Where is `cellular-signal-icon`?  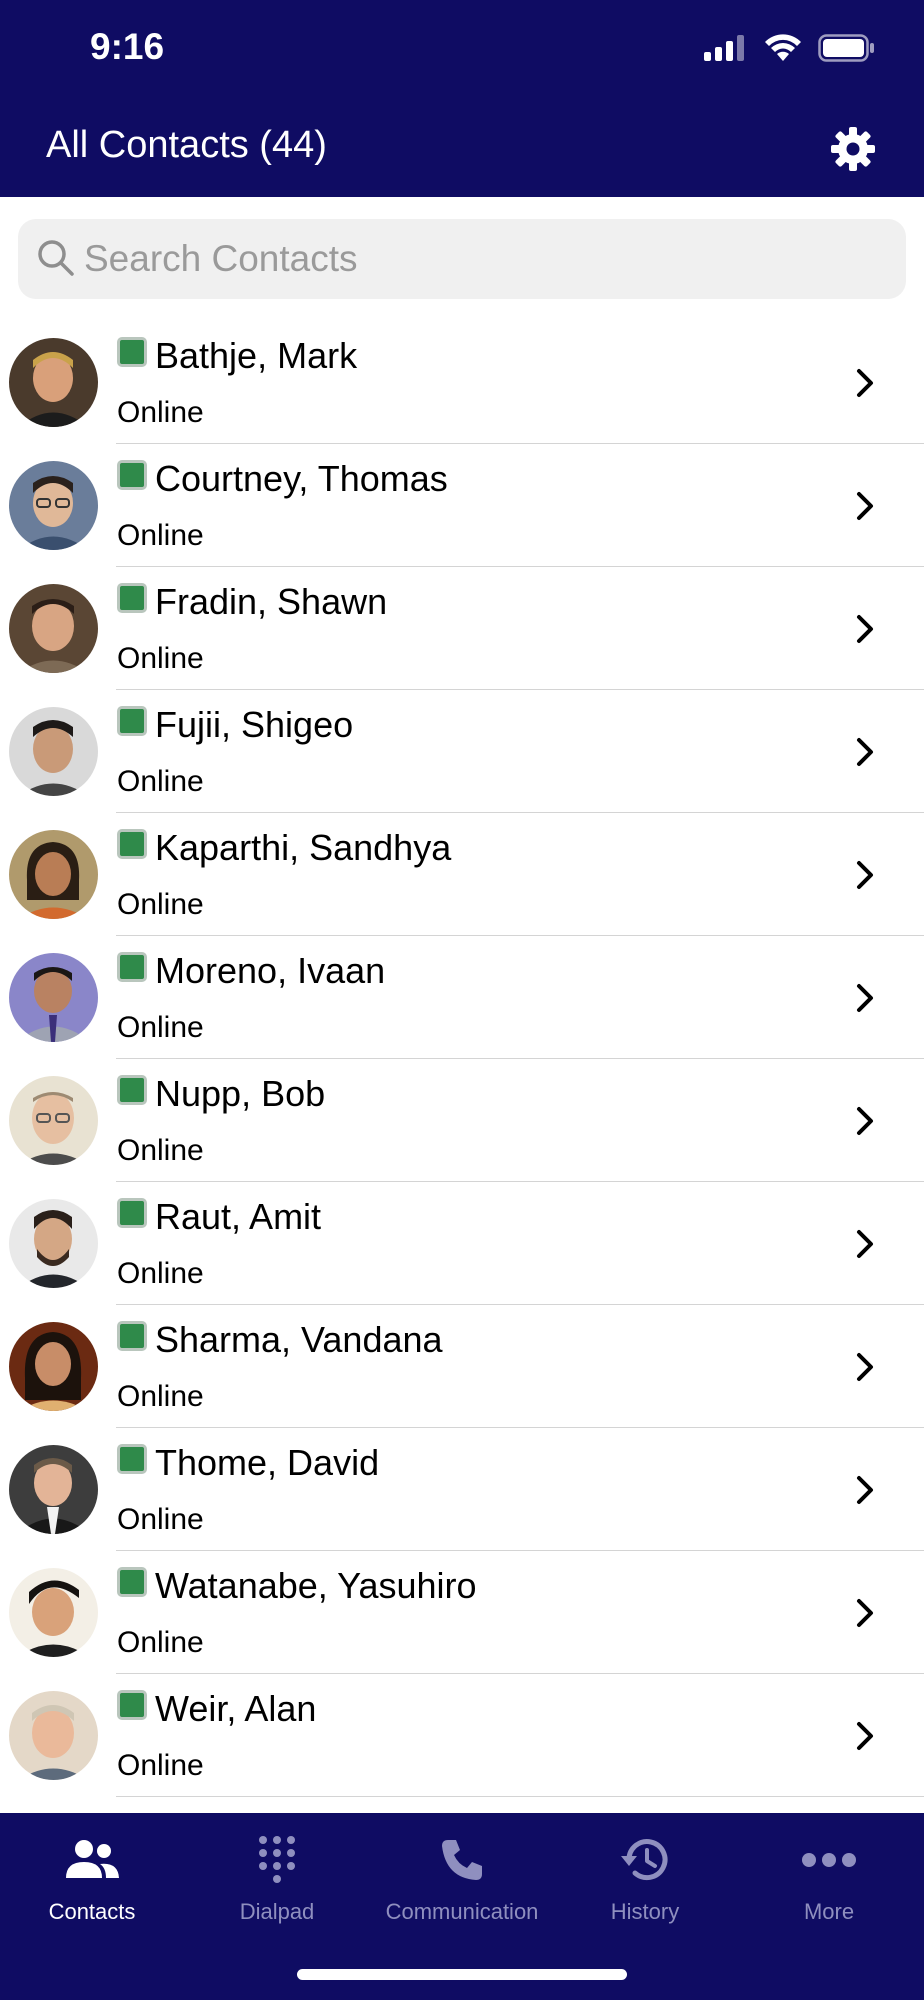
cellular-signal-icon is located at coordinates (724, 48).